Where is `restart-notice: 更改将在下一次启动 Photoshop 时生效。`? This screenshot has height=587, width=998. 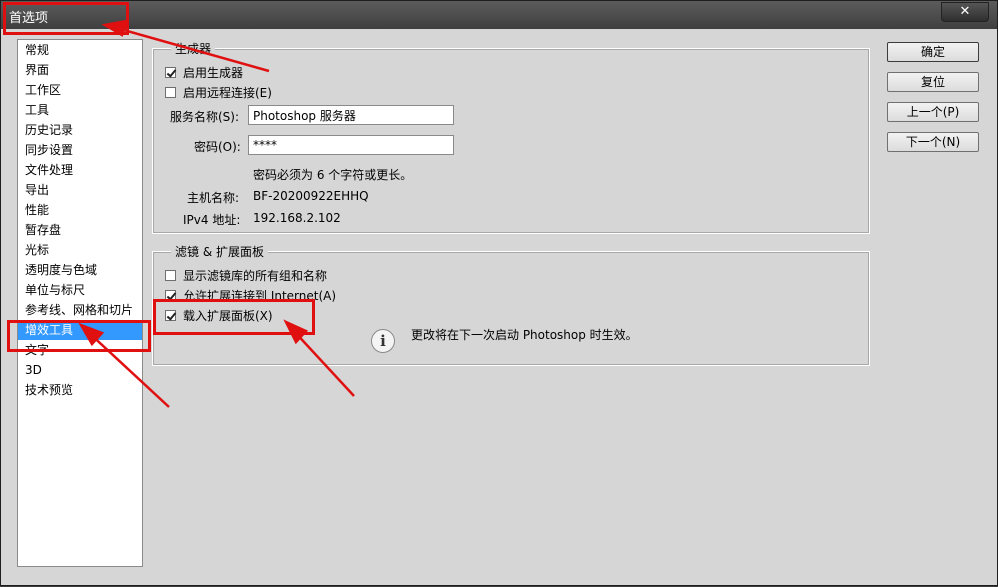 restart-notice: 更改将在下一次启动 Photoshop 时生效。 is located at coordinates (524, 335).